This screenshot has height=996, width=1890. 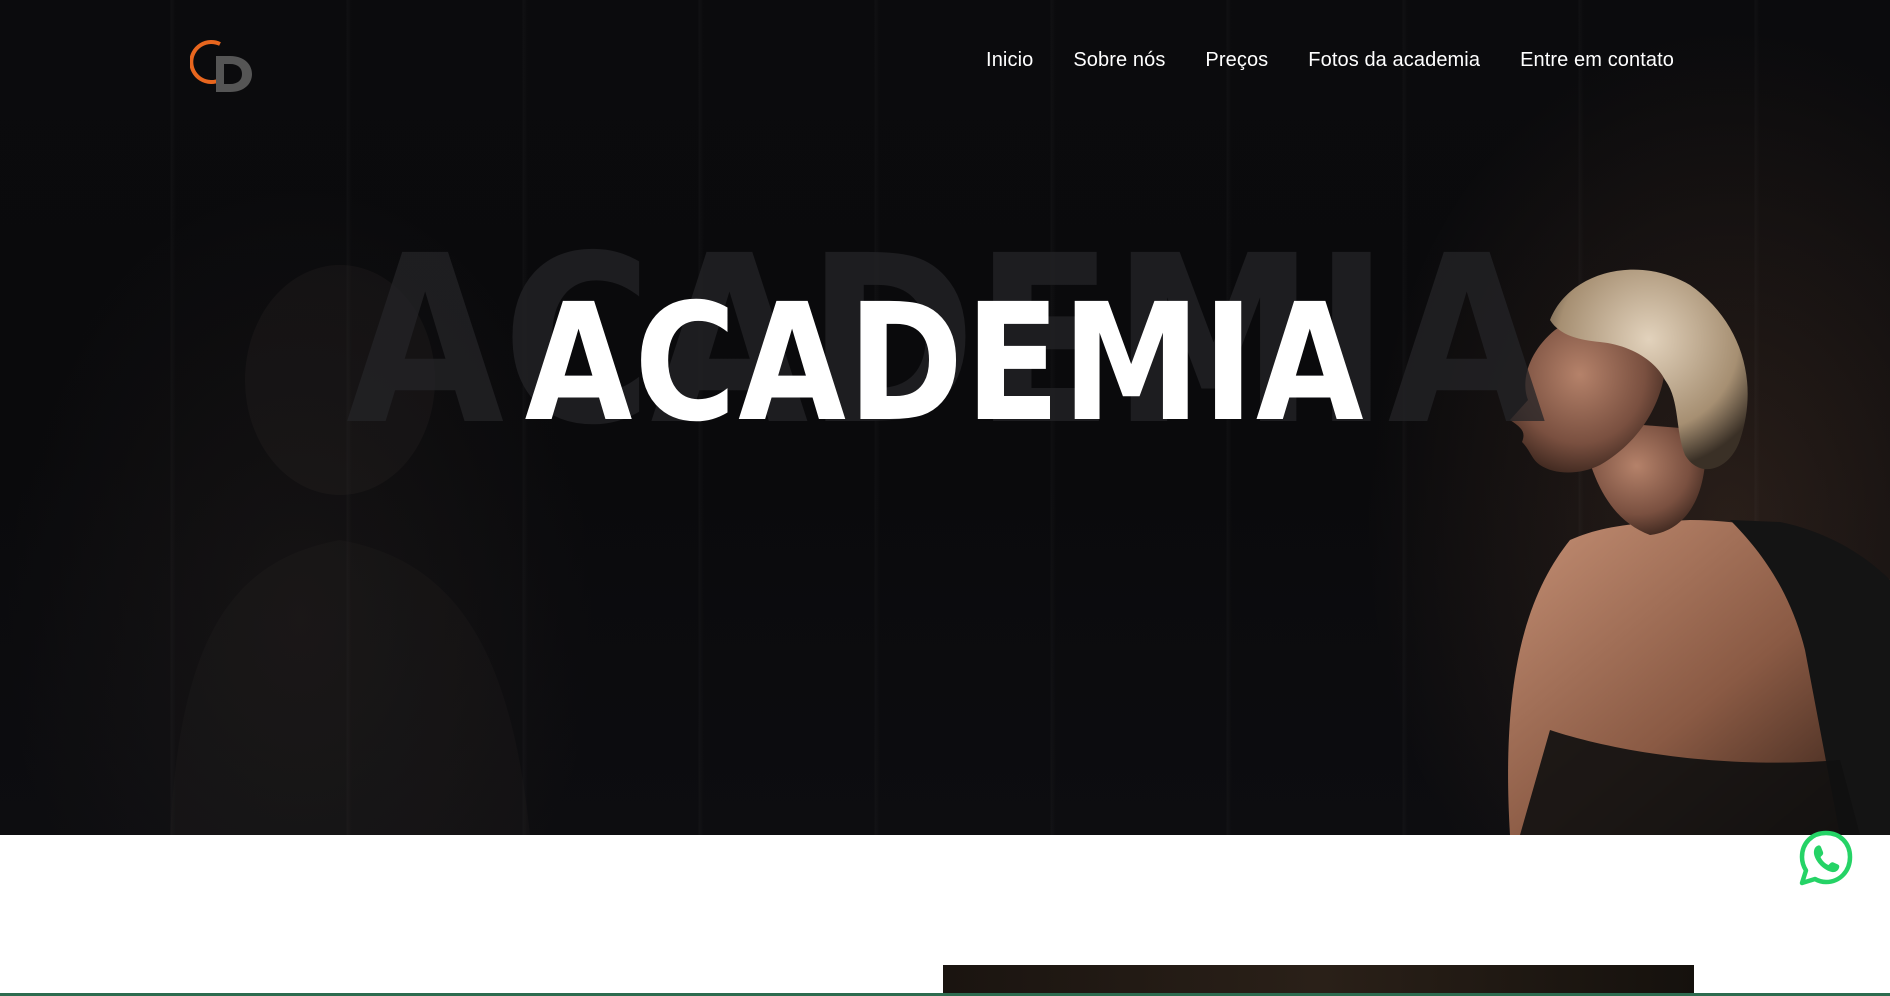 I want to click on nav-item-sobre-nos: Sobre nós, so click(x=1119, y=60).